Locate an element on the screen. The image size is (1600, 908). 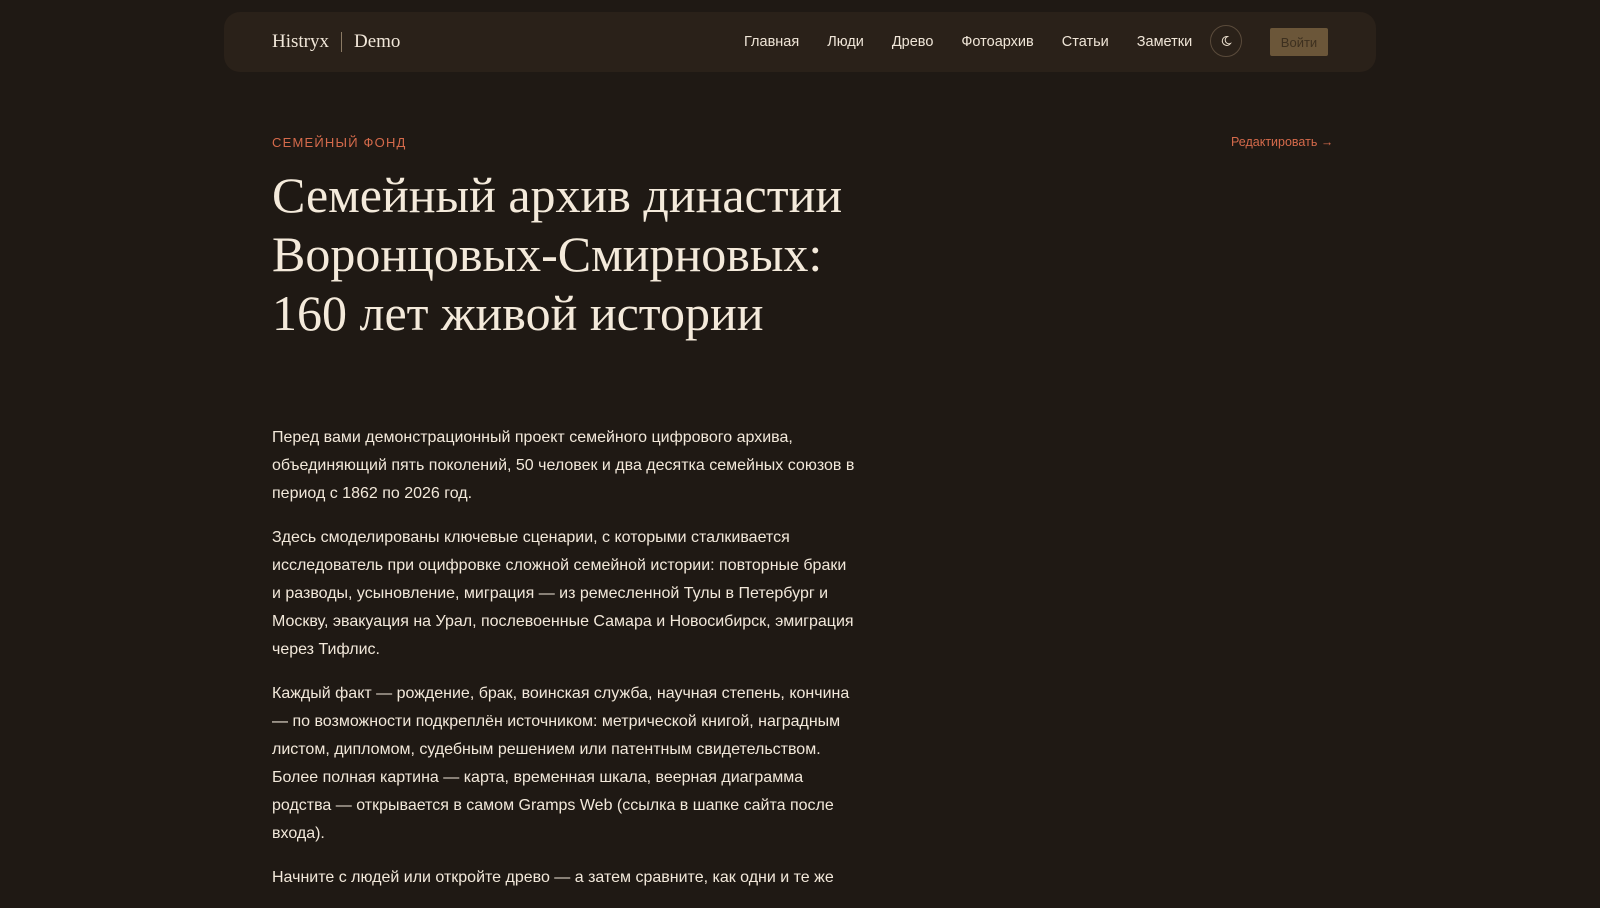
nav-item-notes: Заметки is located at coordinates (1164, 42).